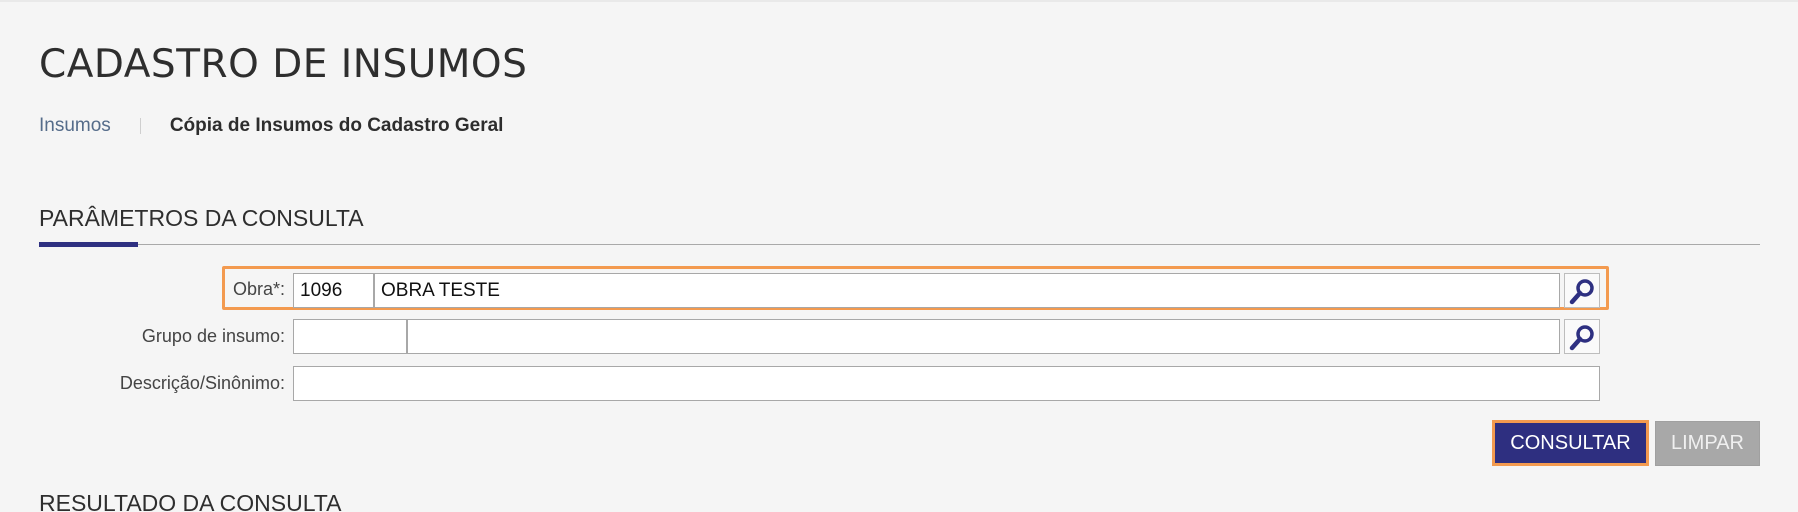 Image resolution: width=1798 pixels, height=512 pixels. Describe the element at coordinates (75, 126) in the screenshot. I see `breadcrumb-item-insumos: Insumos` at that location.